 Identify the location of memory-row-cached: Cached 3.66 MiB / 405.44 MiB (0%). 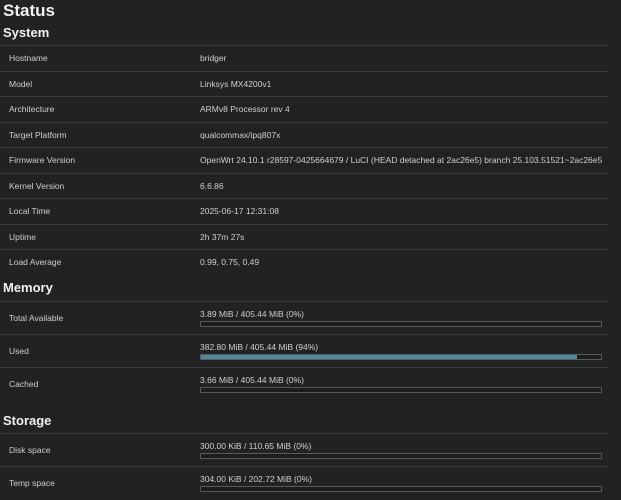
(304, 383).